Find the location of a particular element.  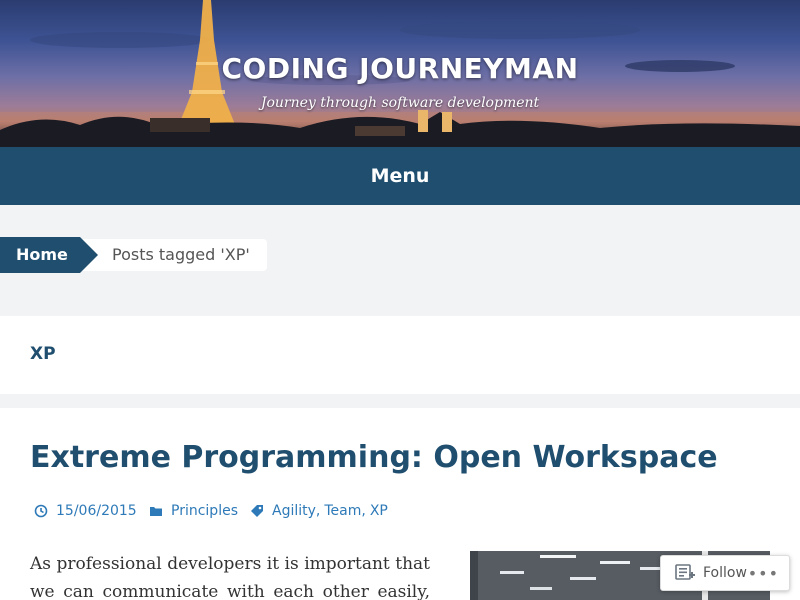

tag-link: Team is located at coordinates (342, 511).